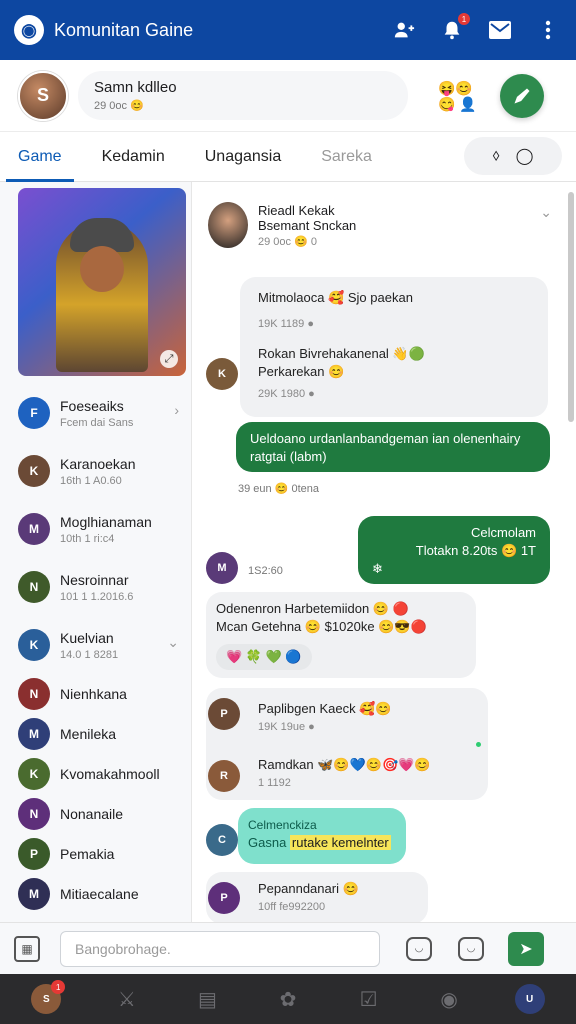 Image resolution: width=576 pixels, height=1024 pixels. I want to click on contact-meta: 10th 1 ri:c4, so click(87, 538).